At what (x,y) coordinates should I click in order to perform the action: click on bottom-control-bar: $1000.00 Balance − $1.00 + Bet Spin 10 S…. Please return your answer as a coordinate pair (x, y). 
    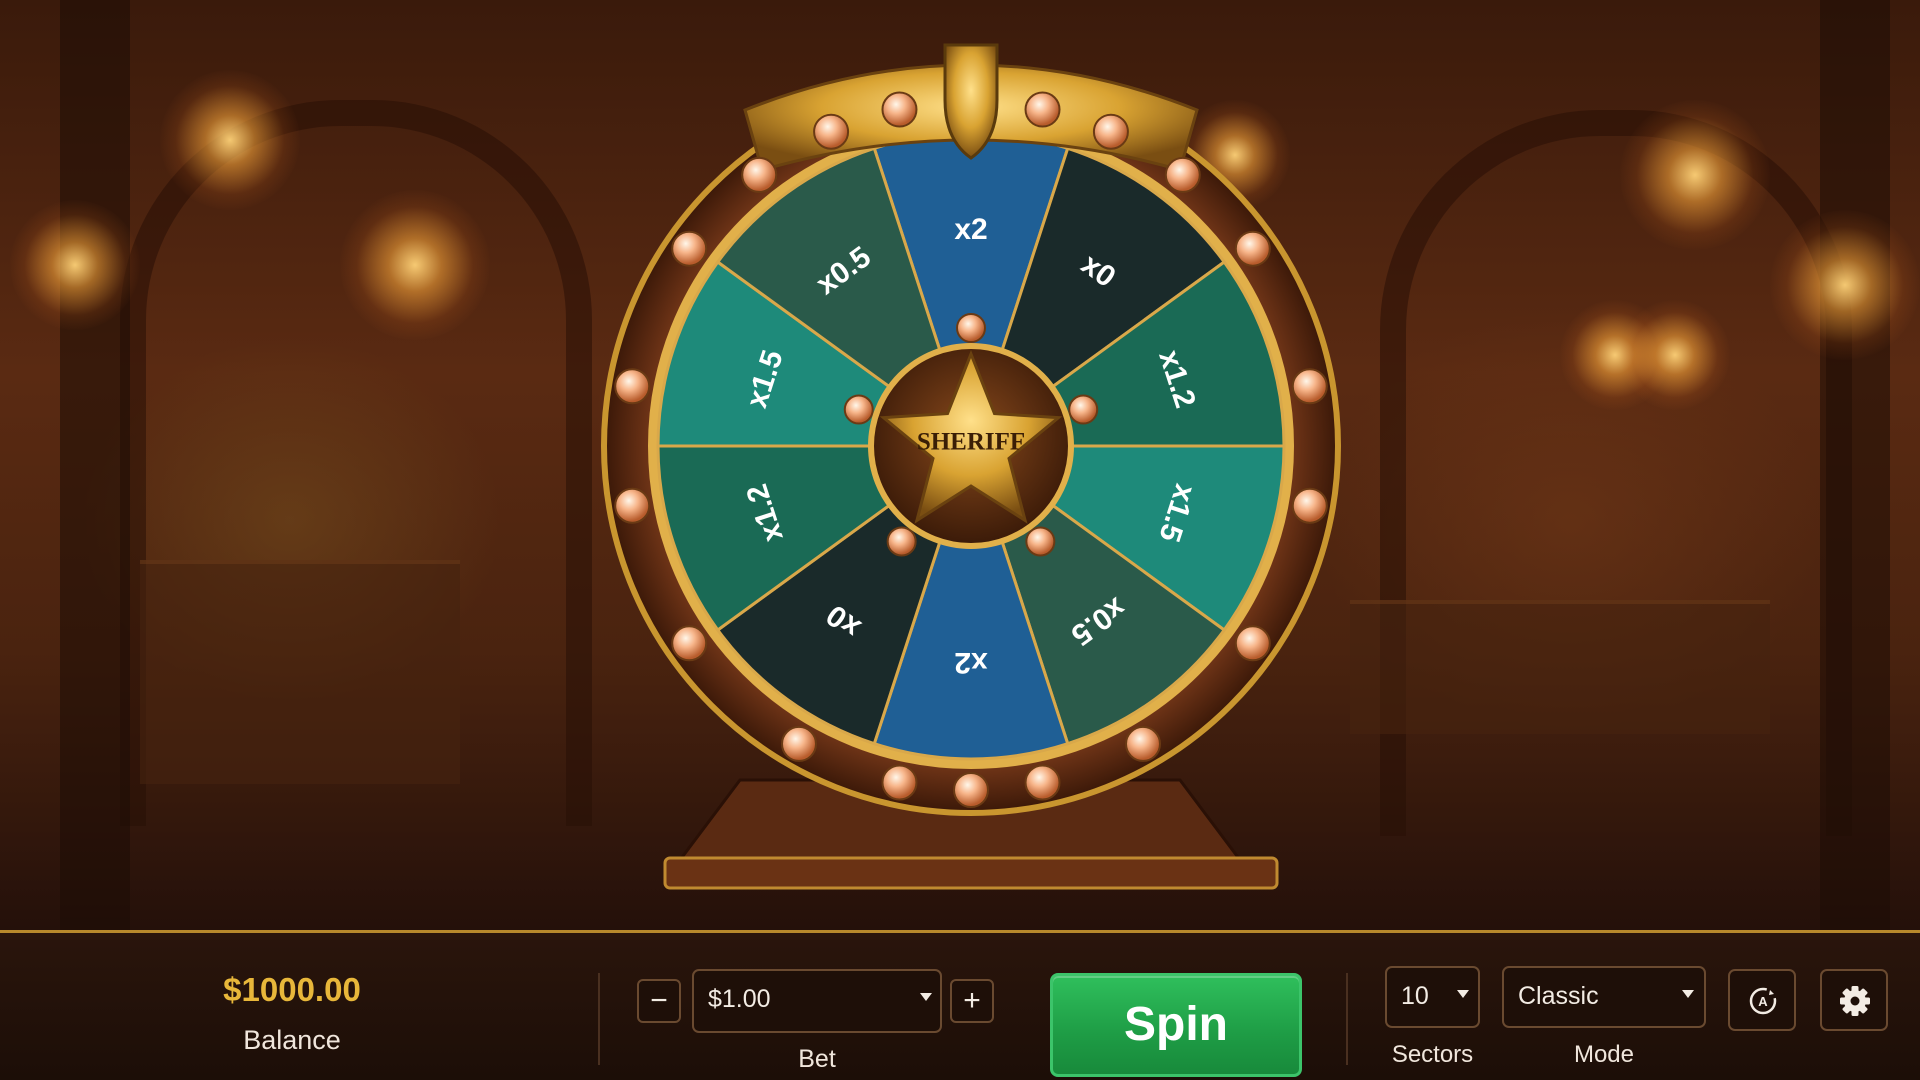
    Looking at the image, I should click on (960, 1005).